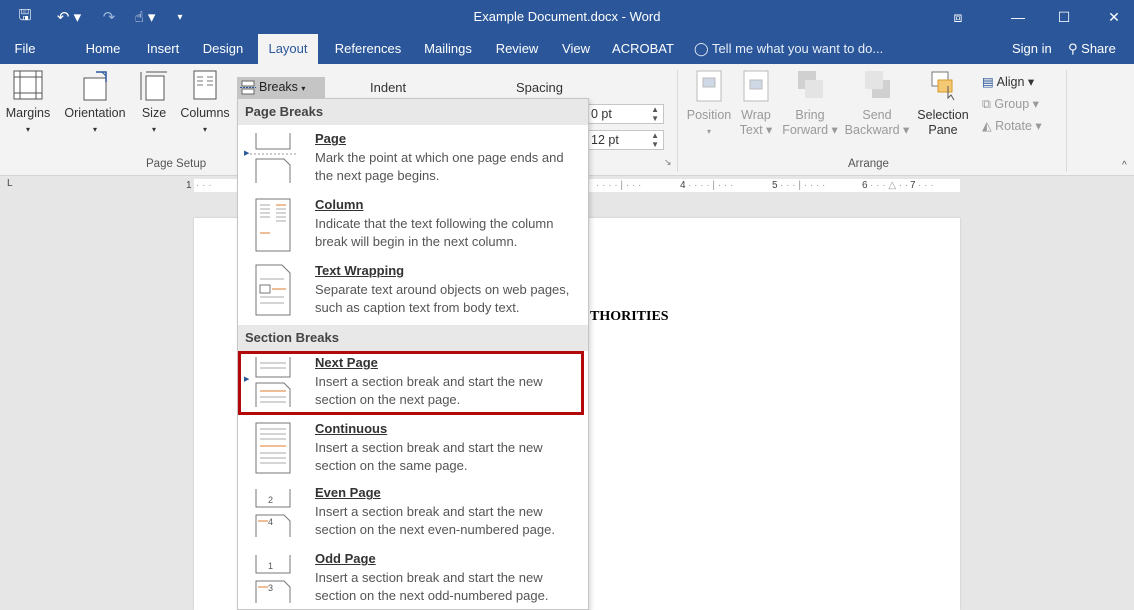 Image resolution: width=1134 pixels, height=610 pixels. What do you see at coordinates (189, 185) in the screenshot?
I see `ruler-mark: 1` at bounding box center [189, 185].